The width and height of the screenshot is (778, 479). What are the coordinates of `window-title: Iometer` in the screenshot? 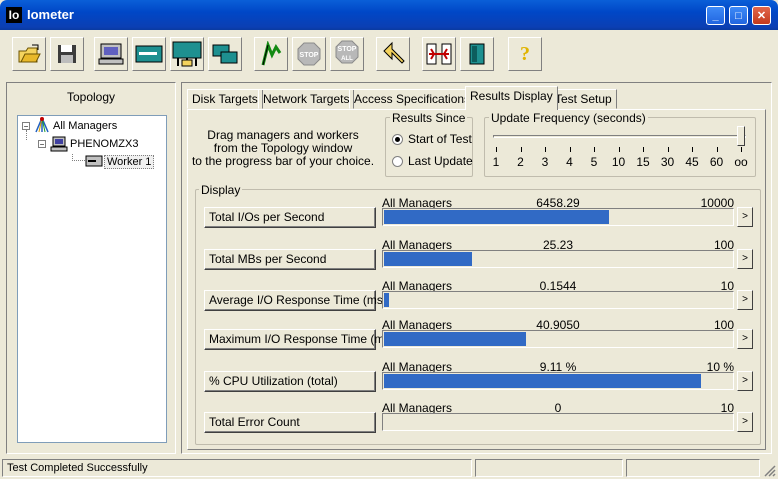 It's located at (50, 14).